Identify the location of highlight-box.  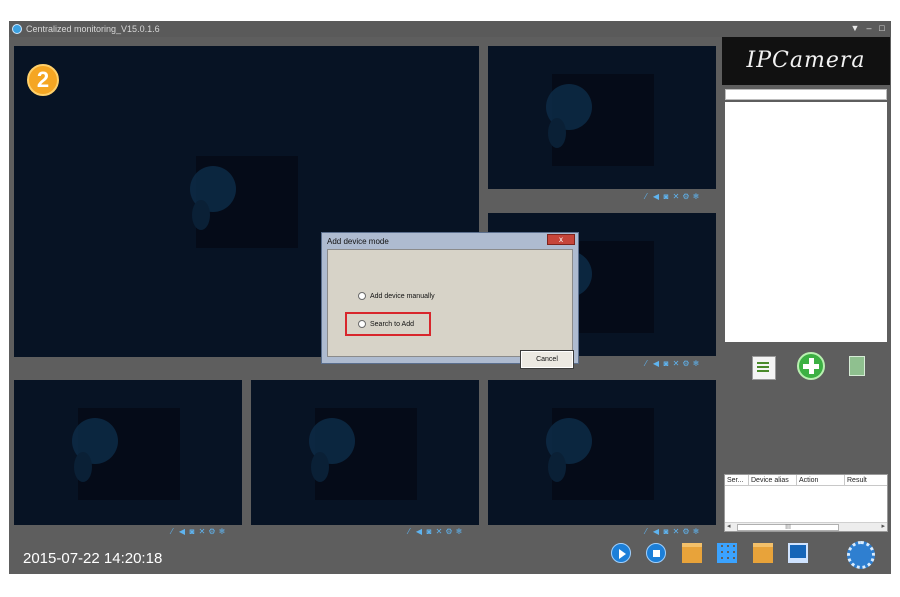
(388, 324).